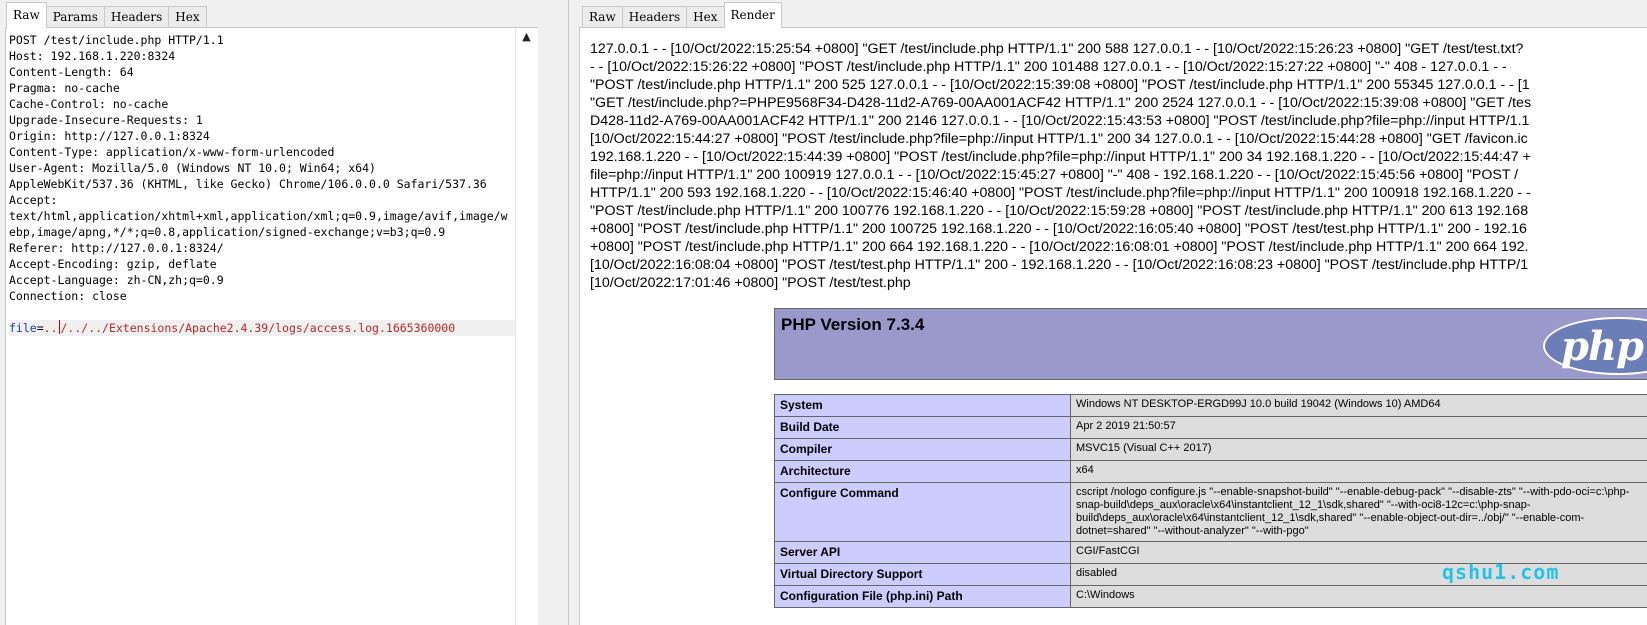  Describe the element at coordinates (1602, 346) in the screenshot. I see `php-logo-text: php` at that location.